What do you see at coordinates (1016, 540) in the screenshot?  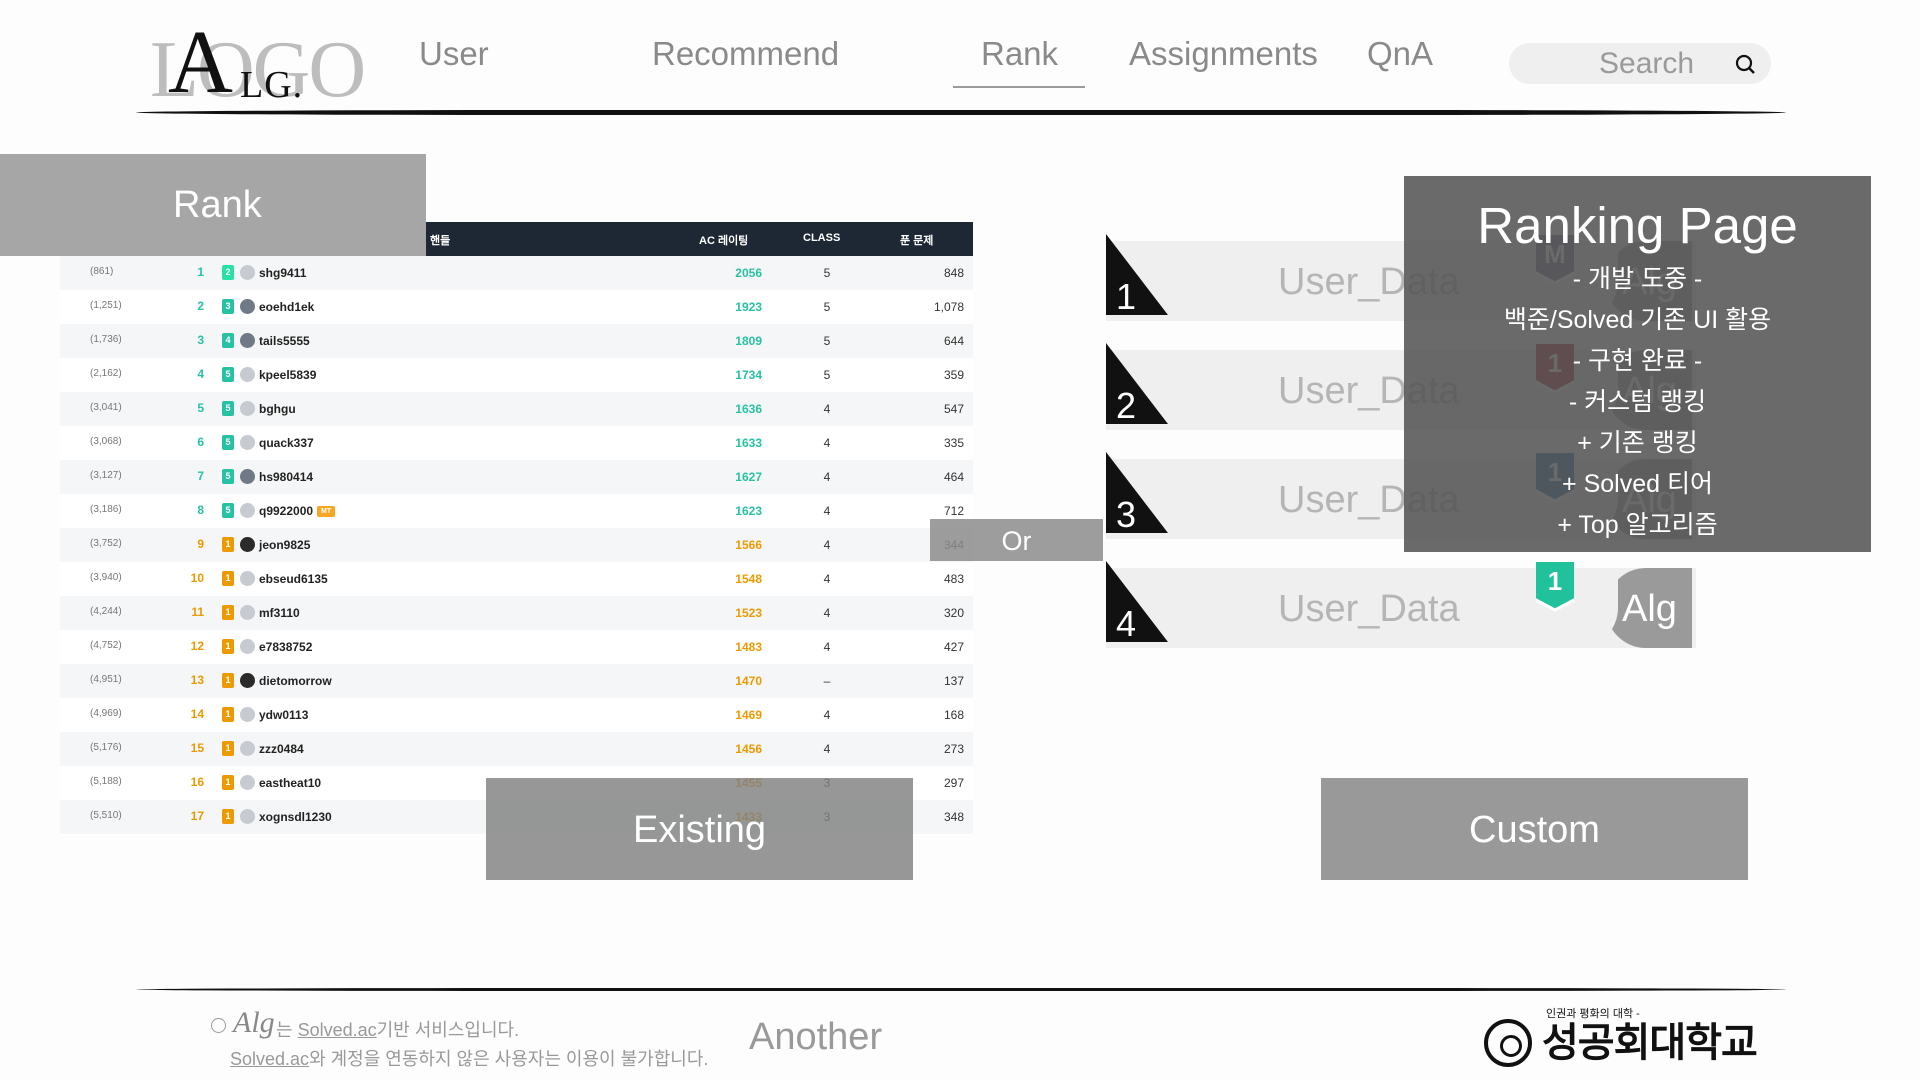 I see `or-toggle: Or` at bounding box center [1016, 540].